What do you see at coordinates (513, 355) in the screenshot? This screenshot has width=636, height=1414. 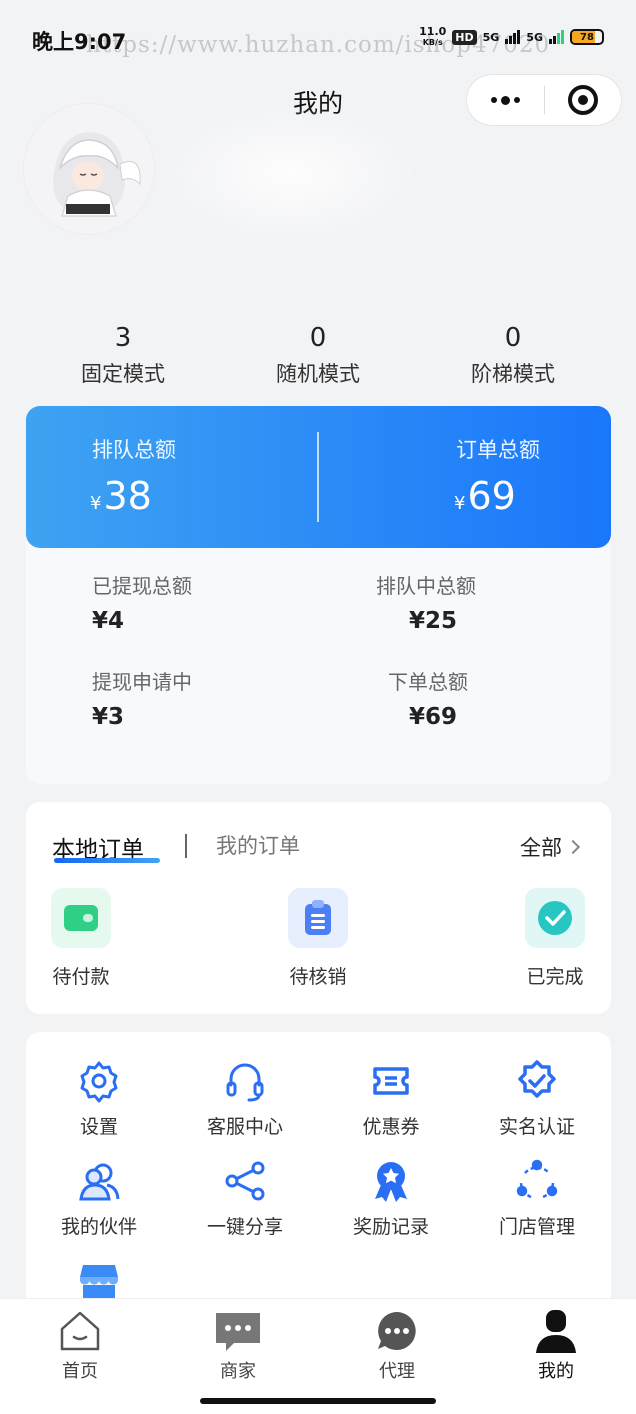 I see `stat-ladder-mode: 0 阶梯模式` at bounding box center [513, 355].